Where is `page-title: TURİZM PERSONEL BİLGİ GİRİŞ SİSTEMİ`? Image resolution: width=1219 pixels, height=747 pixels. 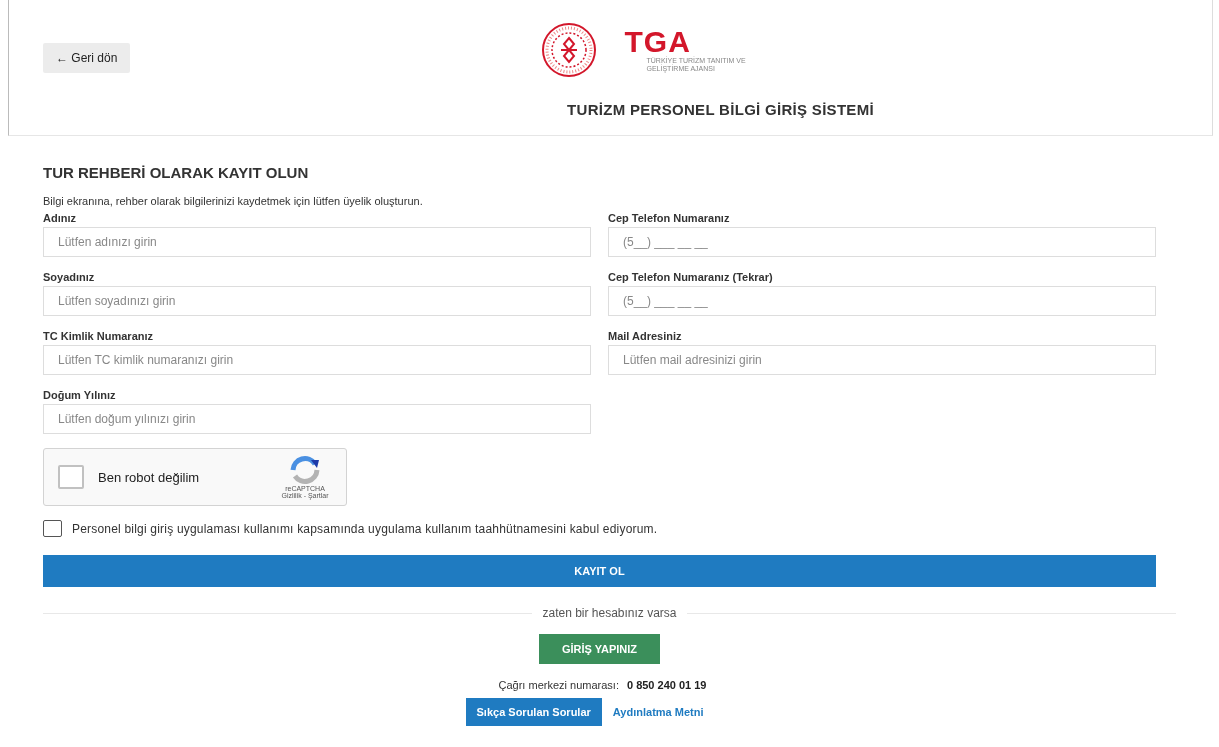
page-title: TURİZM PERSONEL BİLGİ GİRİŞ SİSTEMİ is located at coordinates (720, 109).